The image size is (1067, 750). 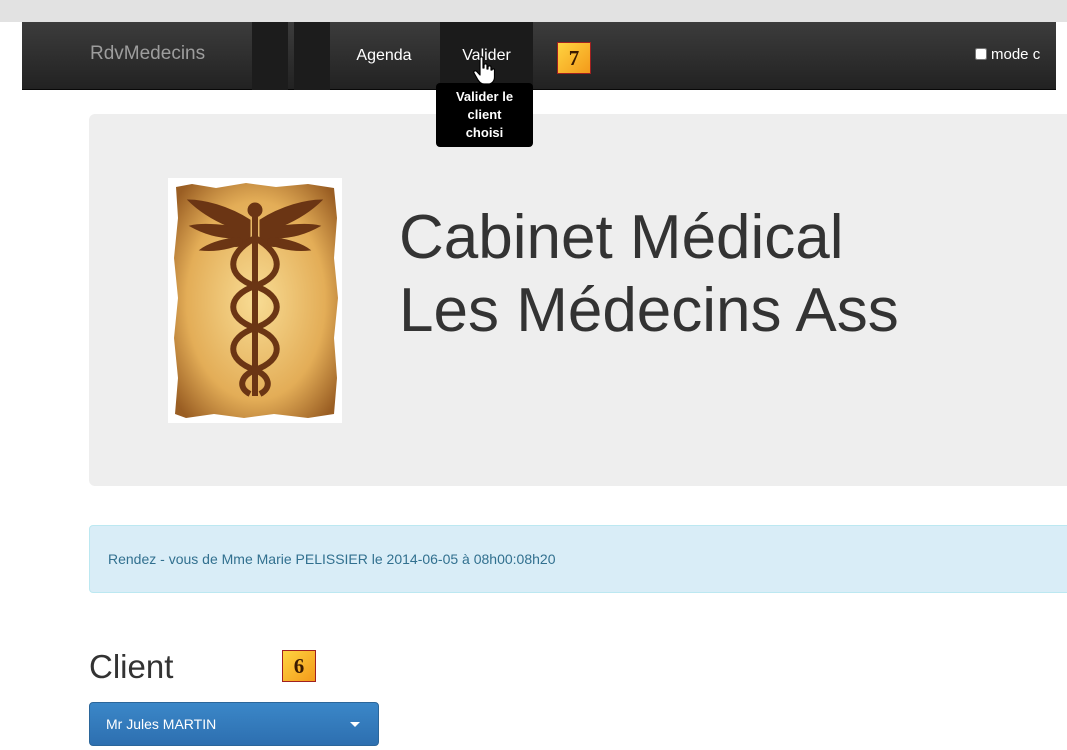 I want to click on tooltip-line: client, so click(x=484, y=114).